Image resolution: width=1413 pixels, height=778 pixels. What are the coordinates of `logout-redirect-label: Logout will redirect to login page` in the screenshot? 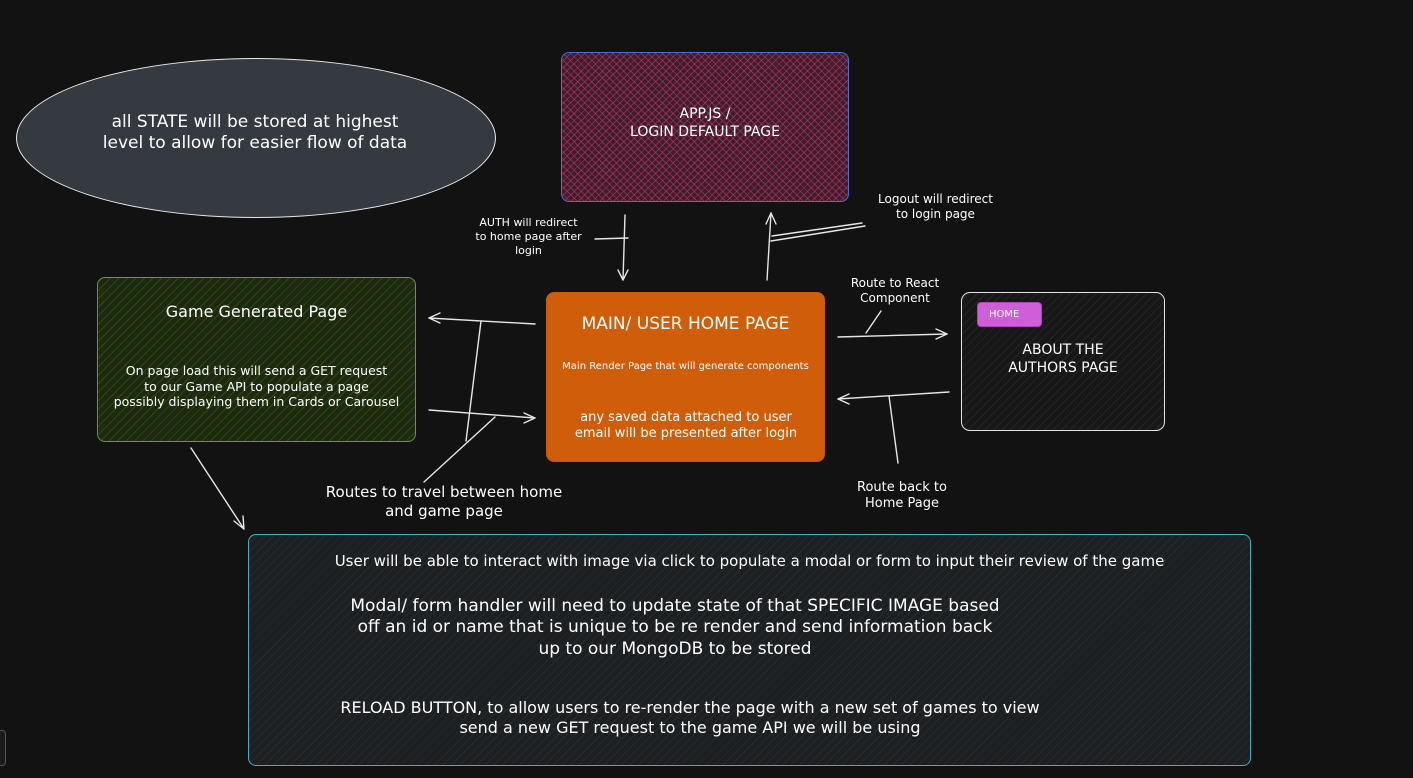 It's located at (935, 207).